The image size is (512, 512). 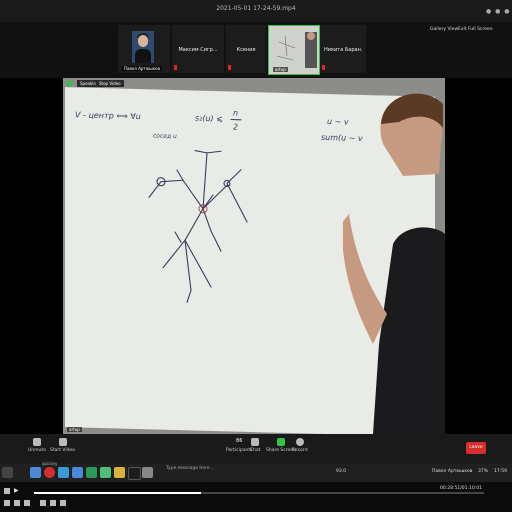 I want to click on participant-video, so click(x=143, y=47).